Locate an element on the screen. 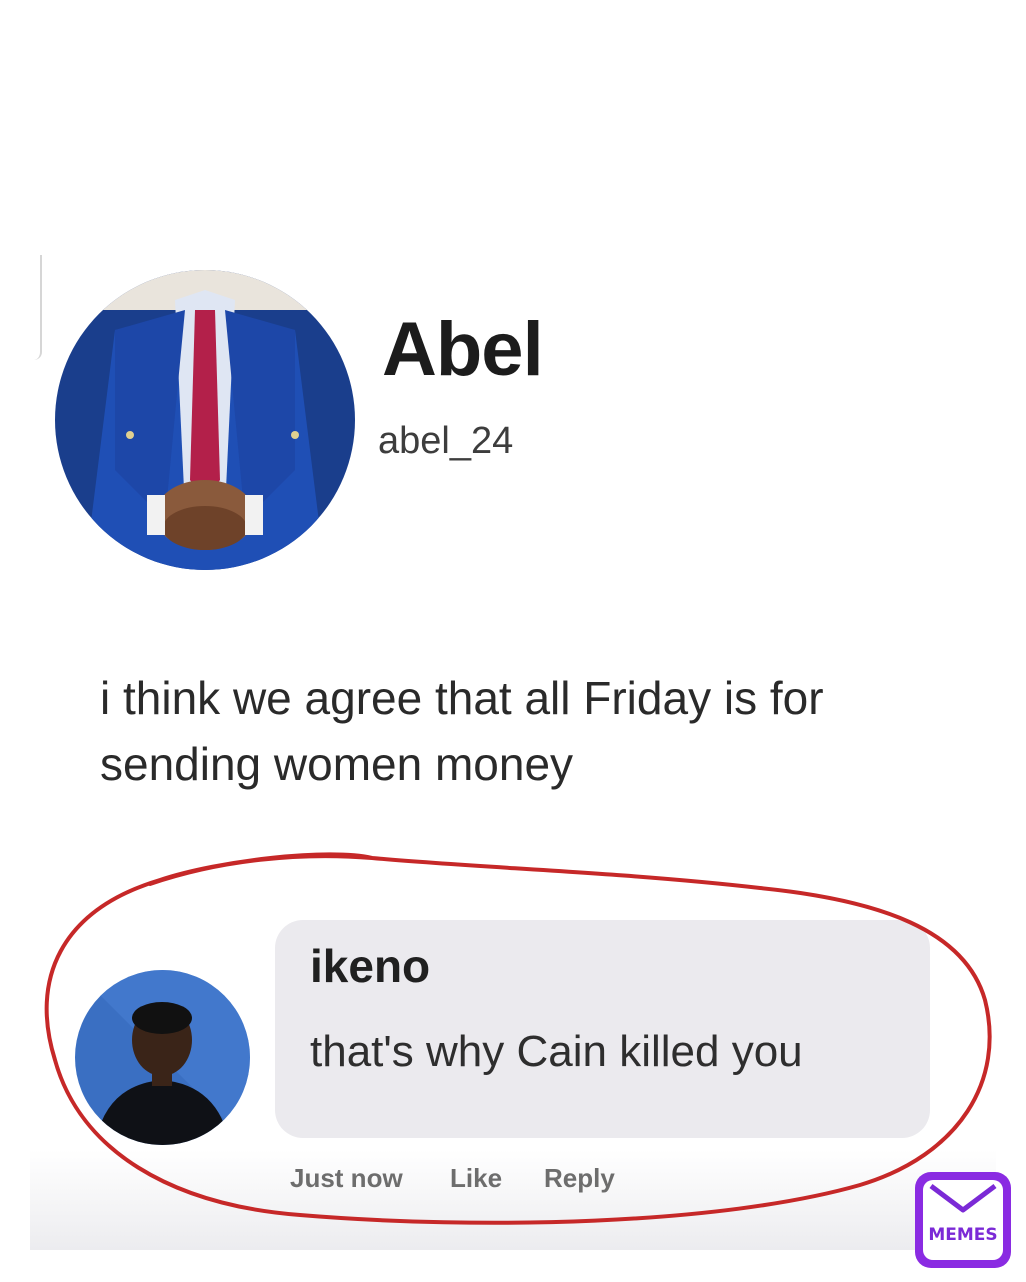 The width and height of the screenshot is (1026, 1282). suit-photo-icon is located at coordinates (205, 420).